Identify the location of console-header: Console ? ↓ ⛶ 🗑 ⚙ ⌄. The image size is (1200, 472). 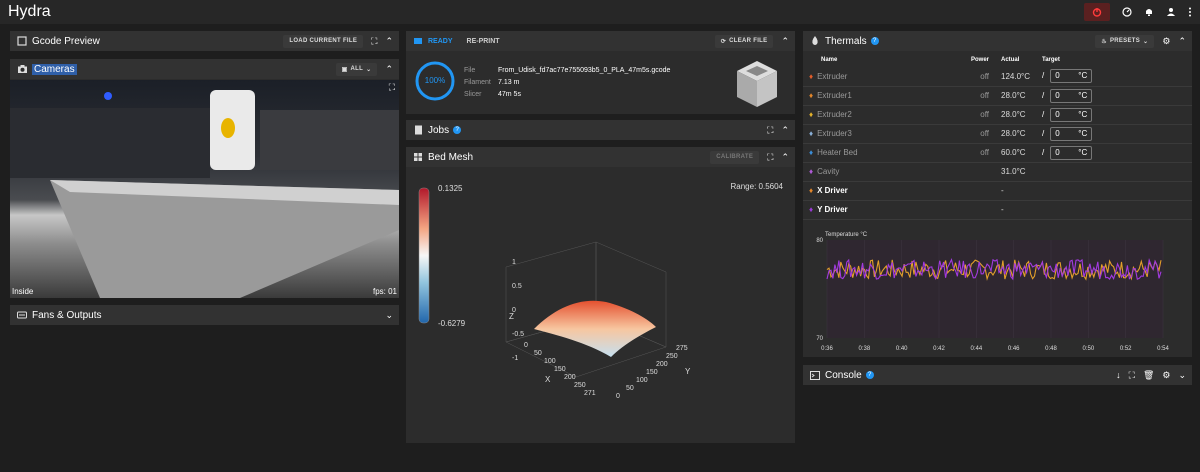
(997, 375).